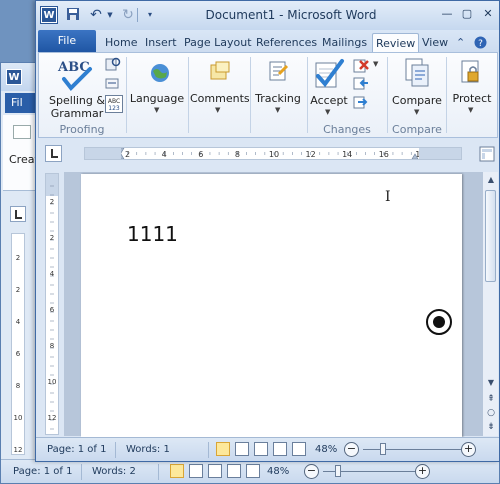  I want to click on drag-handle-icon, so click(439, 322).